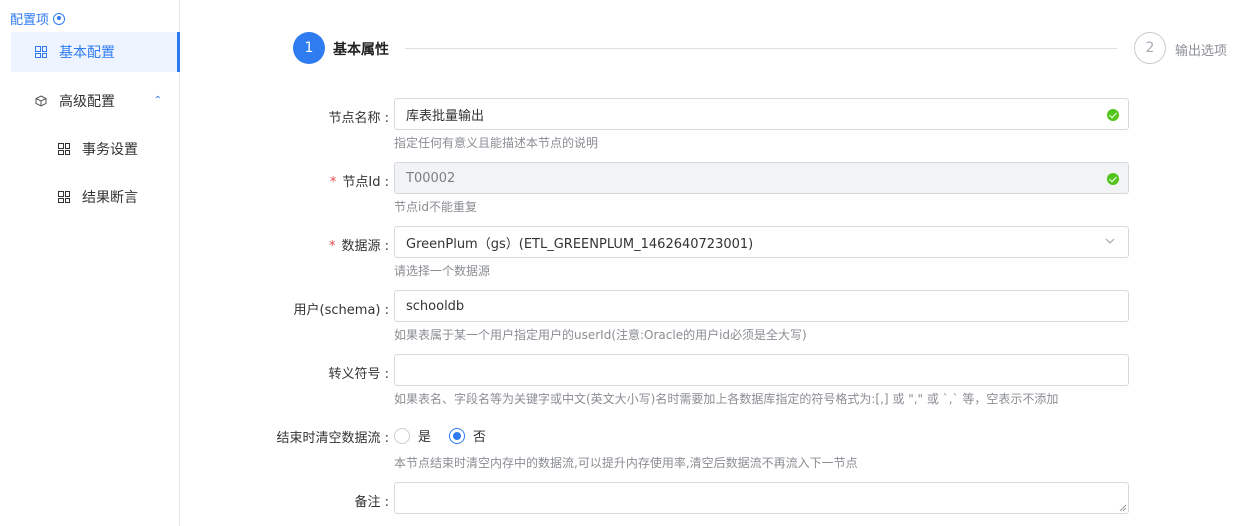 The width and height of the screenshot is (1239, 526). I want to click on sidebar-item-label: 结果断言, so click(110, 198).